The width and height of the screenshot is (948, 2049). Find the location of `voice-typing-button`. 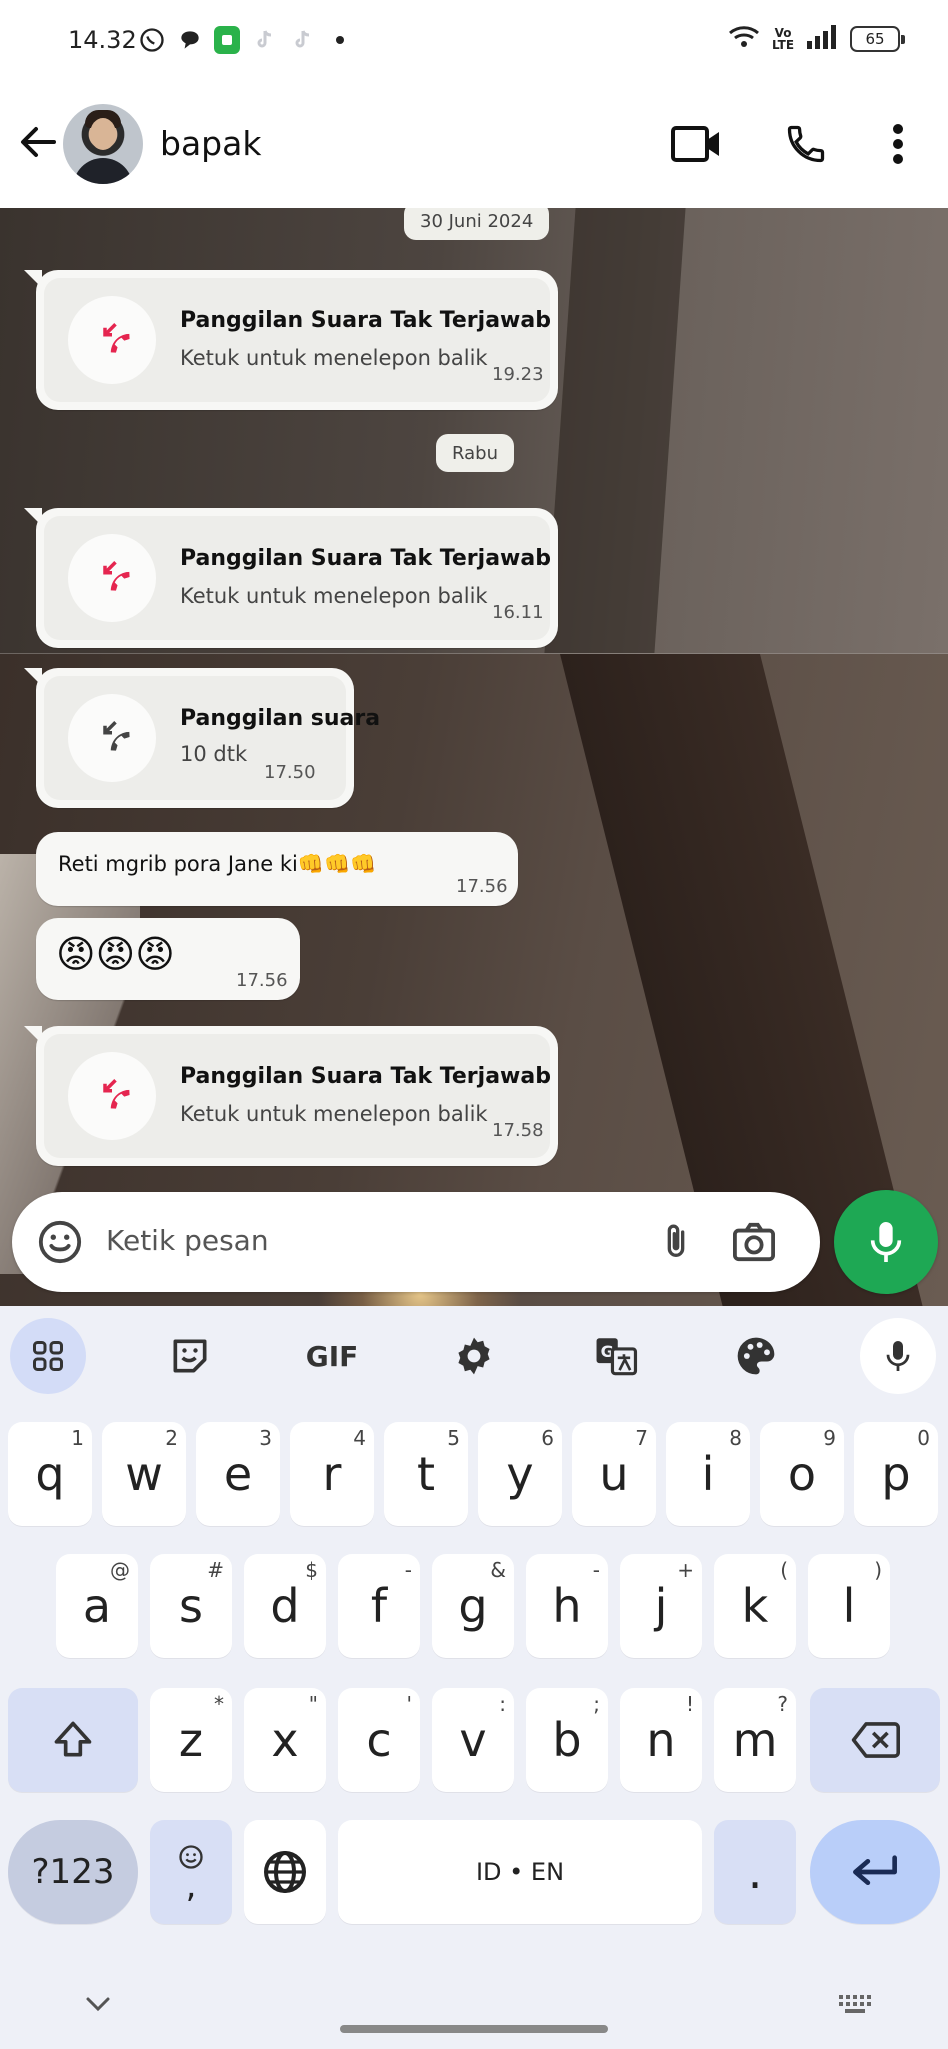

voice-typing-button is located at coordinates (898, 1356).